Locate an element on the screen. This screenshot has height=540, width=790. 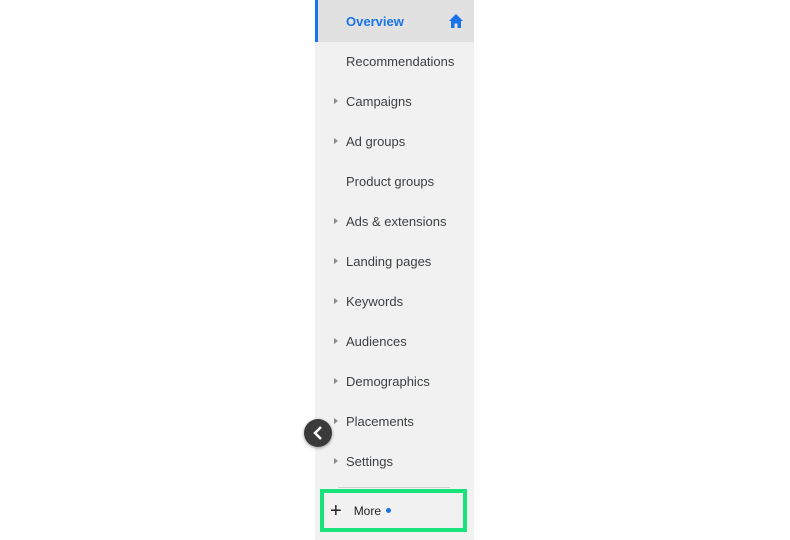
sidebar-item-ad-groups: Ad groups is located at coordinates (394, 141).